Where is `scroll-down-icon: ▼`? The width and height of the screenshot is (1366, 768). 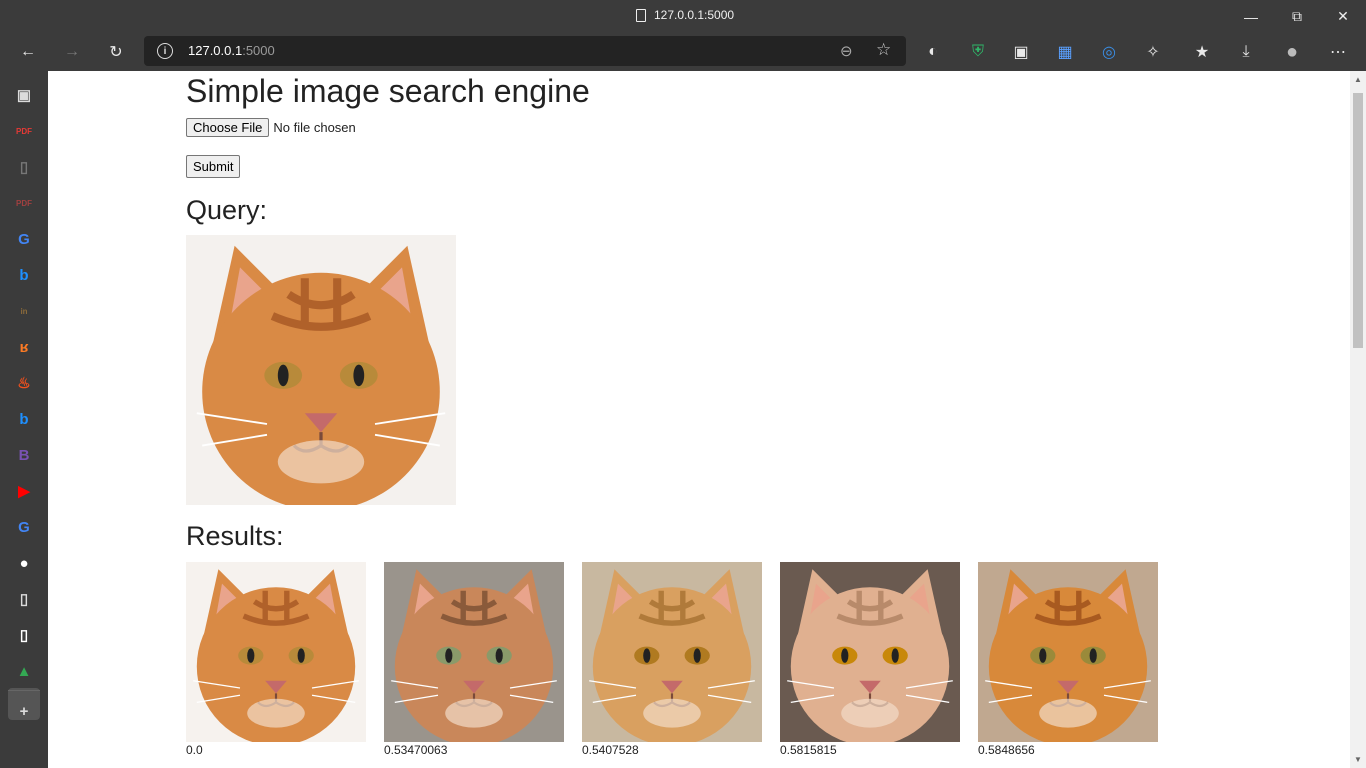
scroll-down-icon: ▼ is located at coordinates (1358, 759).